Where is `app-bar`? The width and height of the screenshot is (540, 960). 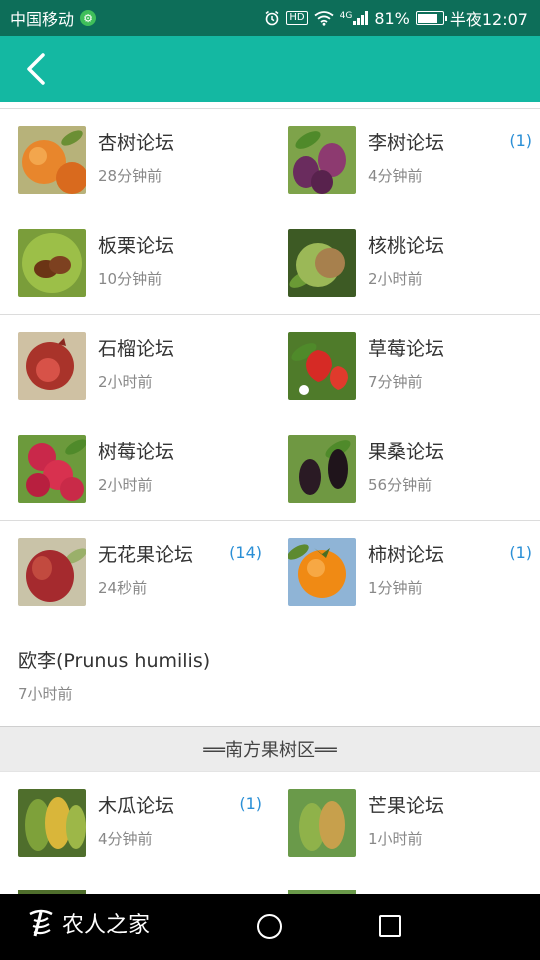 app-bar is located at coordinates (270, 69).